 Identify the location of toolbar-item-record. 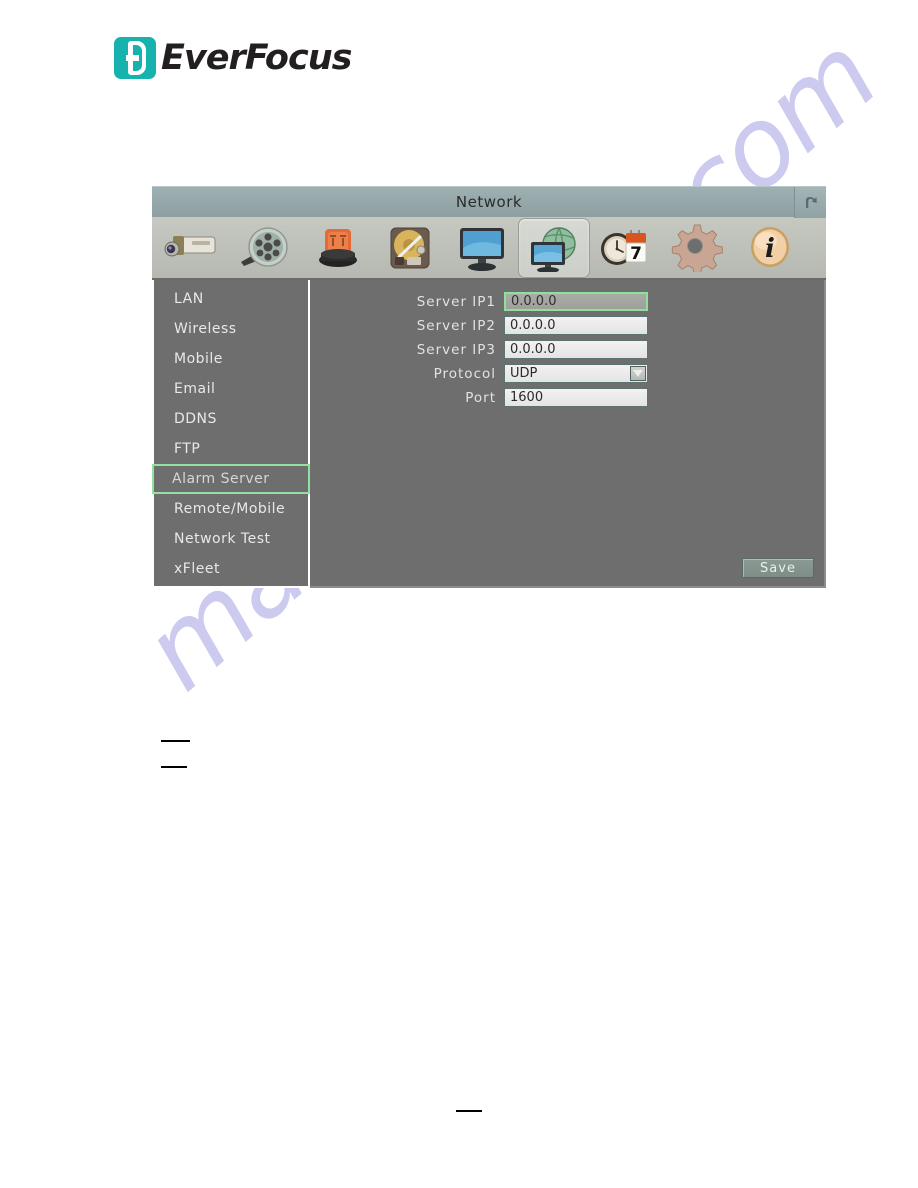
(266, 248).